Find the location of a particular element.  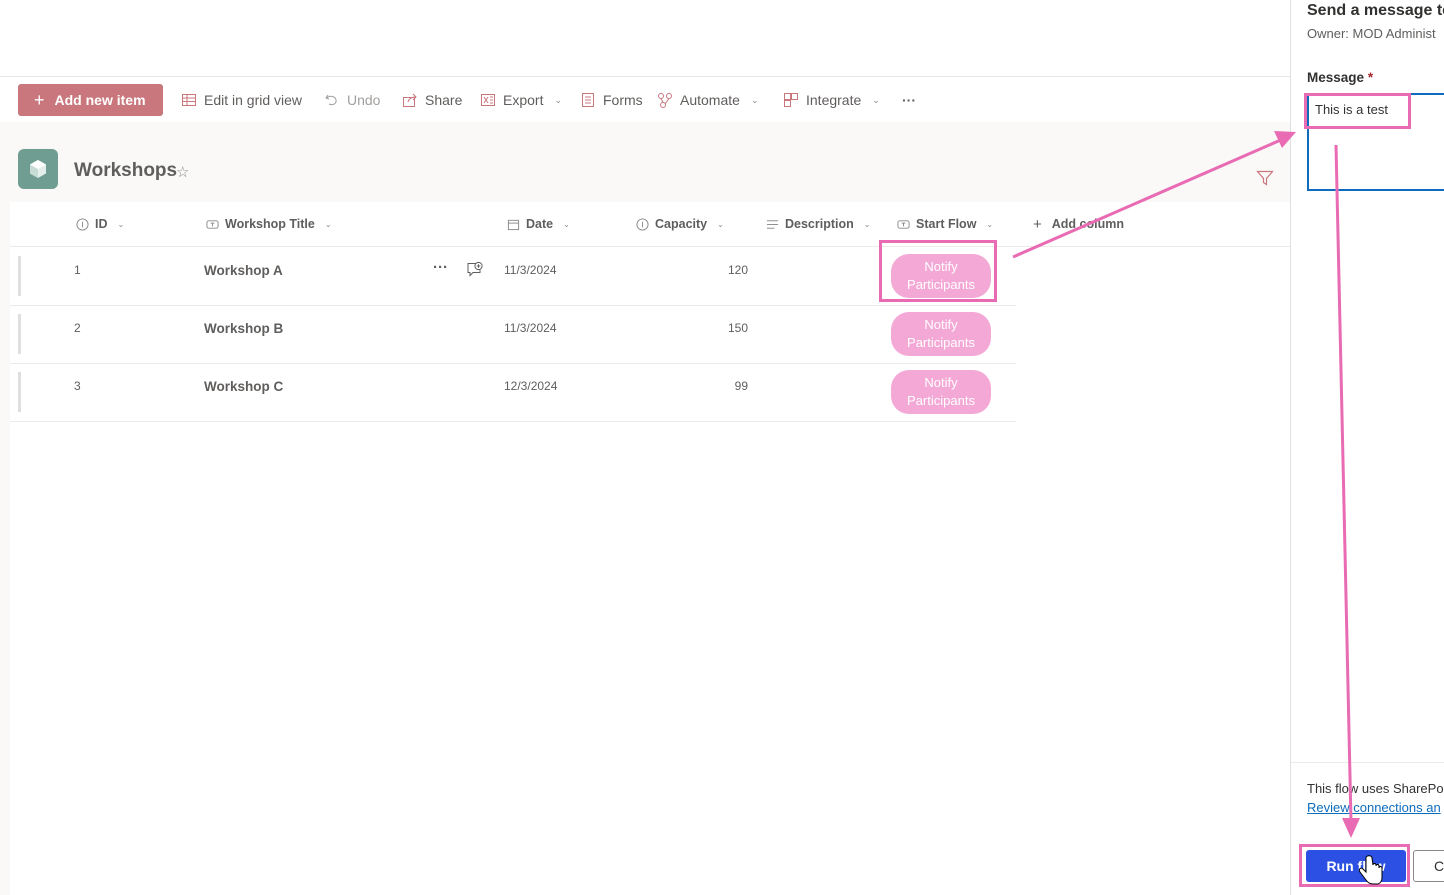

export-button: Export ⌄ is located at coordinates (521, 100).